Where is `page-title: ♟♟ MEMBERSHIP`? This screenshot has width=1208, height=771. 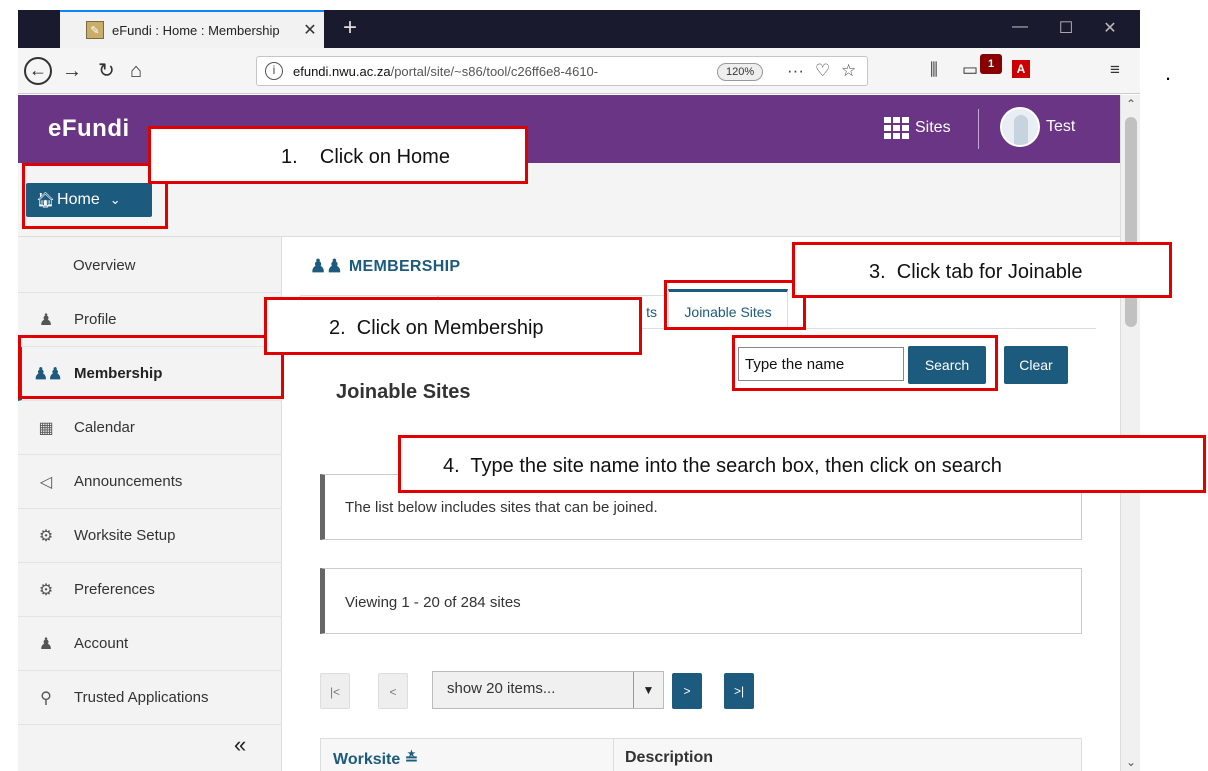
page-title: ♟♟ MEMBERSHIP is located at coordinates (385, 266).